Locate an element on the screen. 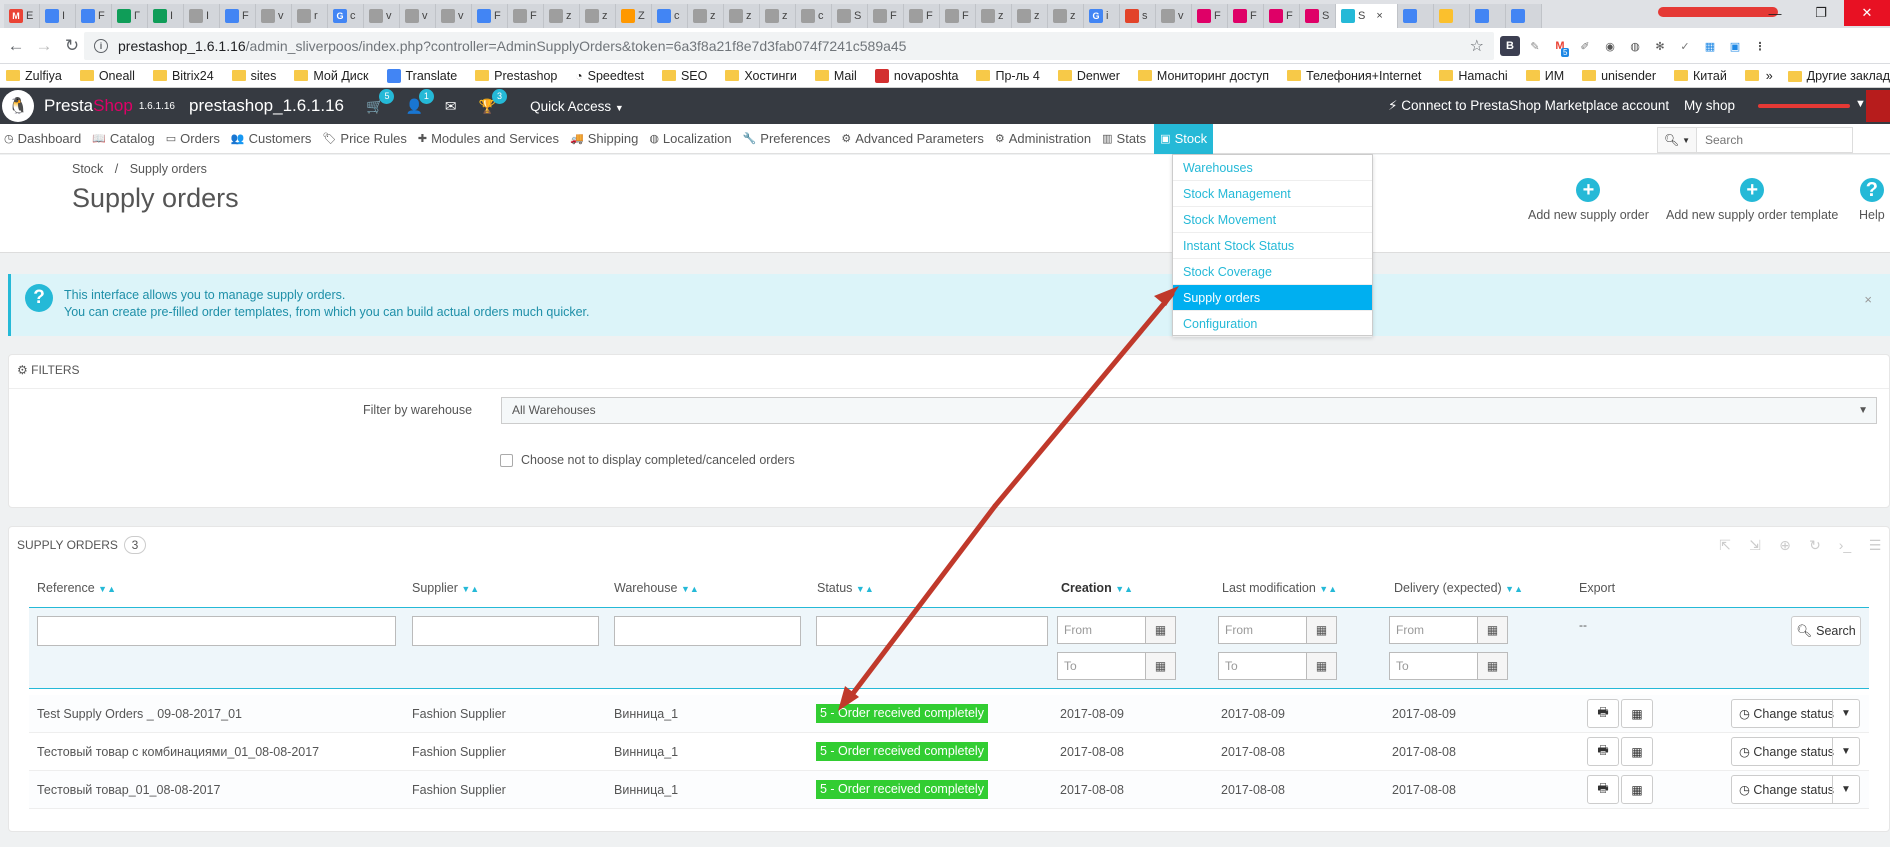  browser-tab: Gc is located at coordinates (346, 16).